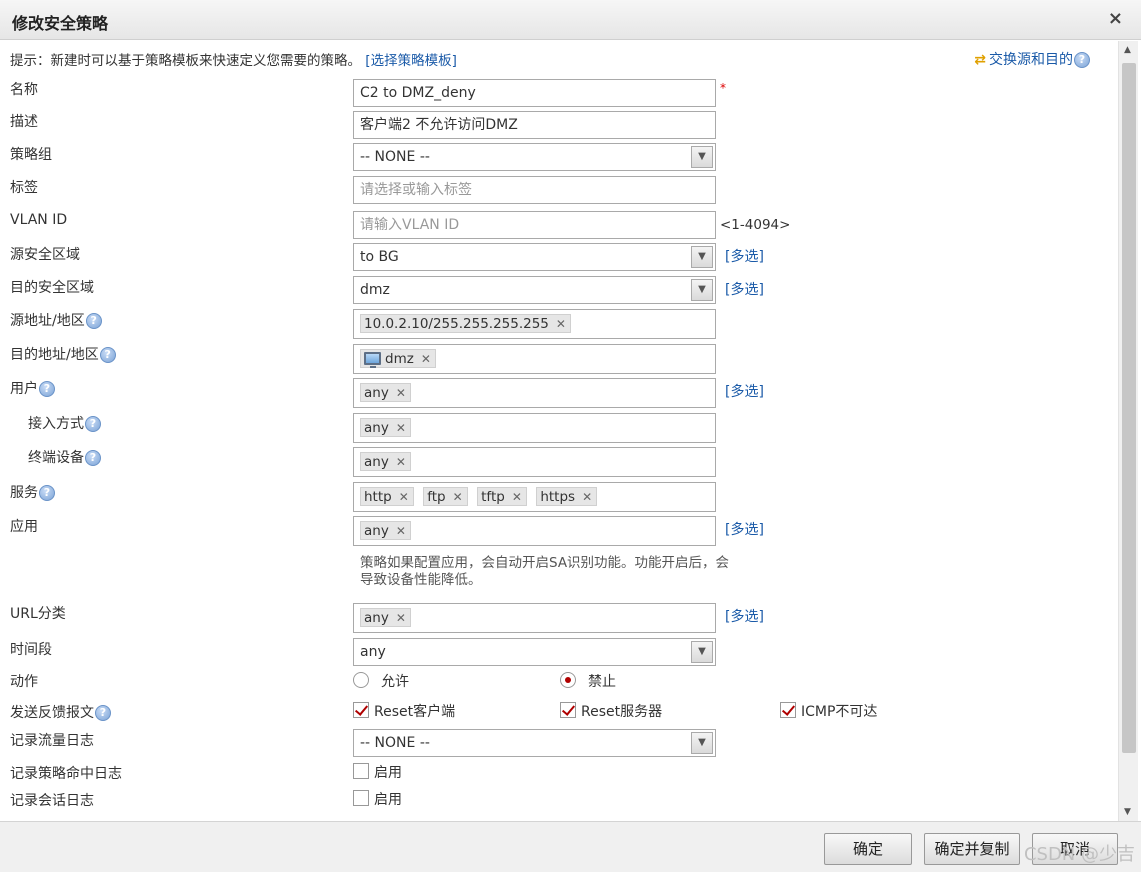 This screenshot has width=1141, height=872. What do you see at coordinates (534, 531) in the screenshot?
I see `app-tagbox: any ✕` at bounding box center [534, 531].